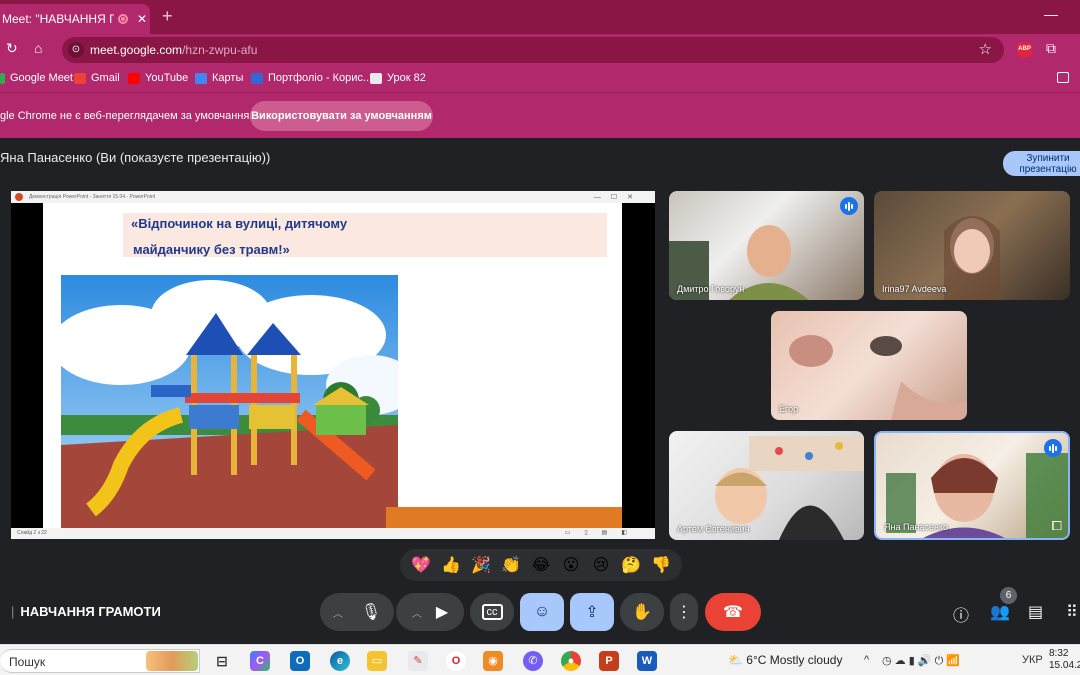 The height and width of the screenshot is (675, 1080). Describe the element at coordinates (201, 78) in the screenshot. I see `maps-icon` at that location.